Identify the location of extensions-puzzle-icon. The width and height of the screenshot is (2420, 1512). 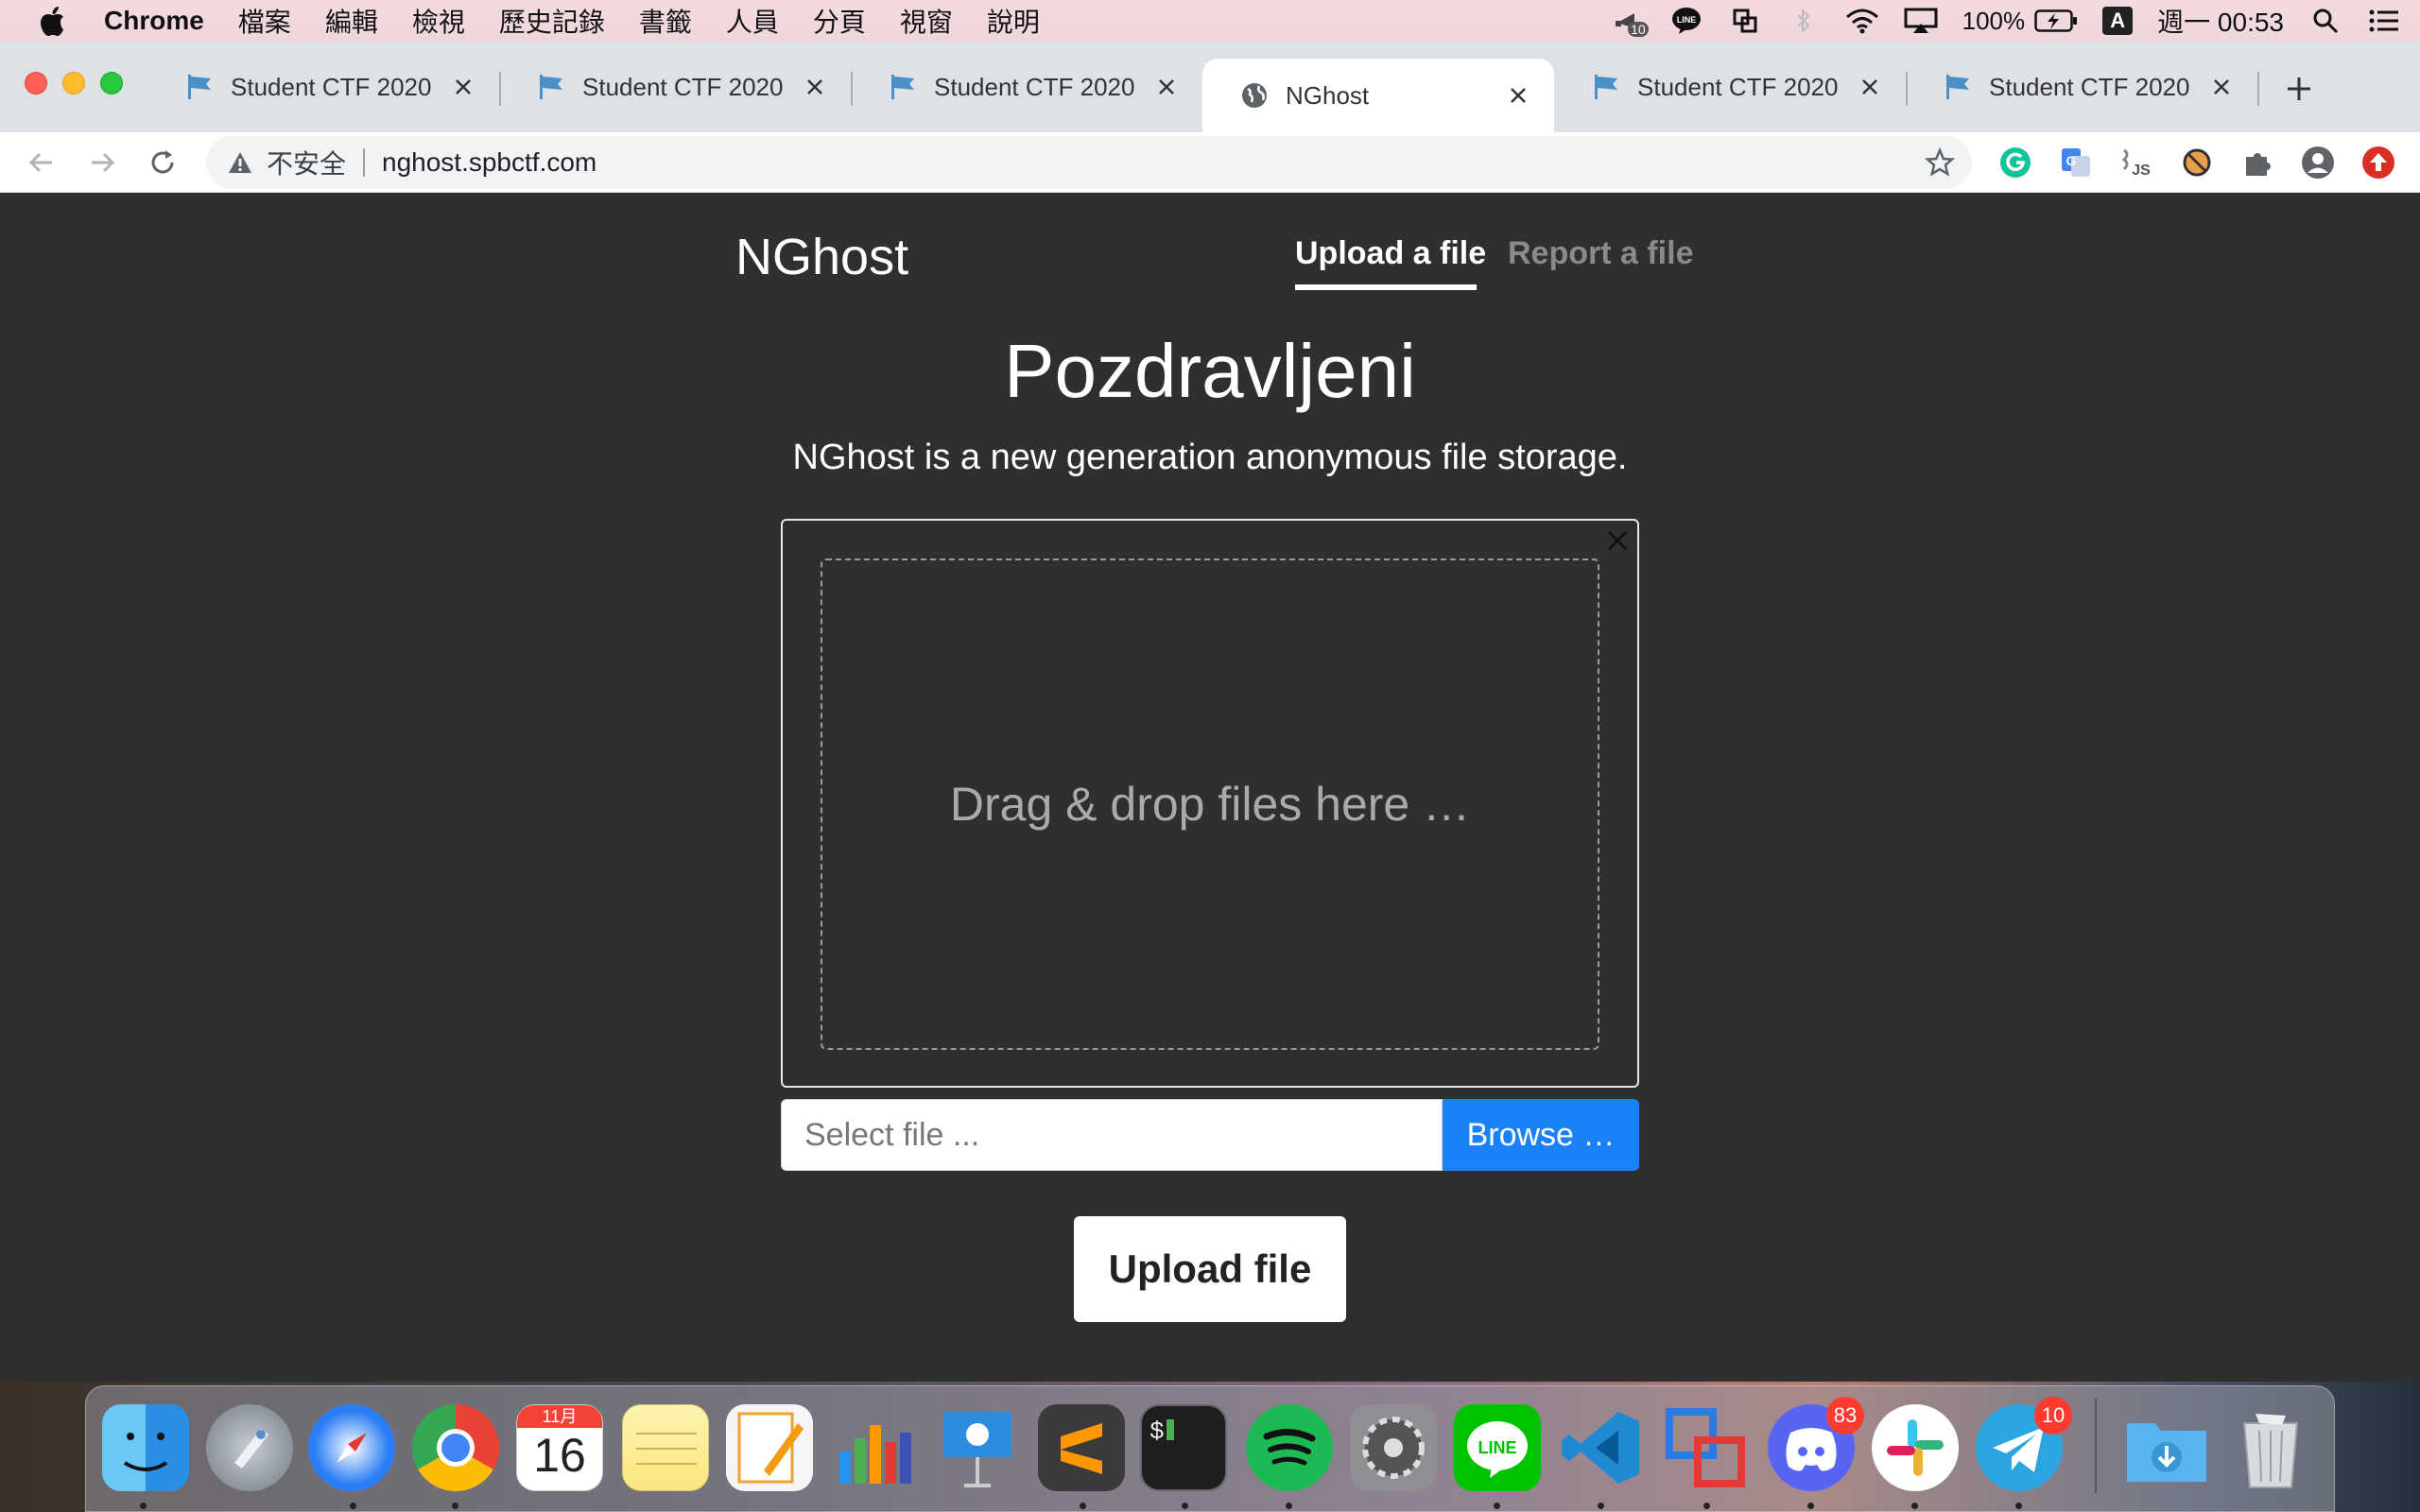
(2257, 162).